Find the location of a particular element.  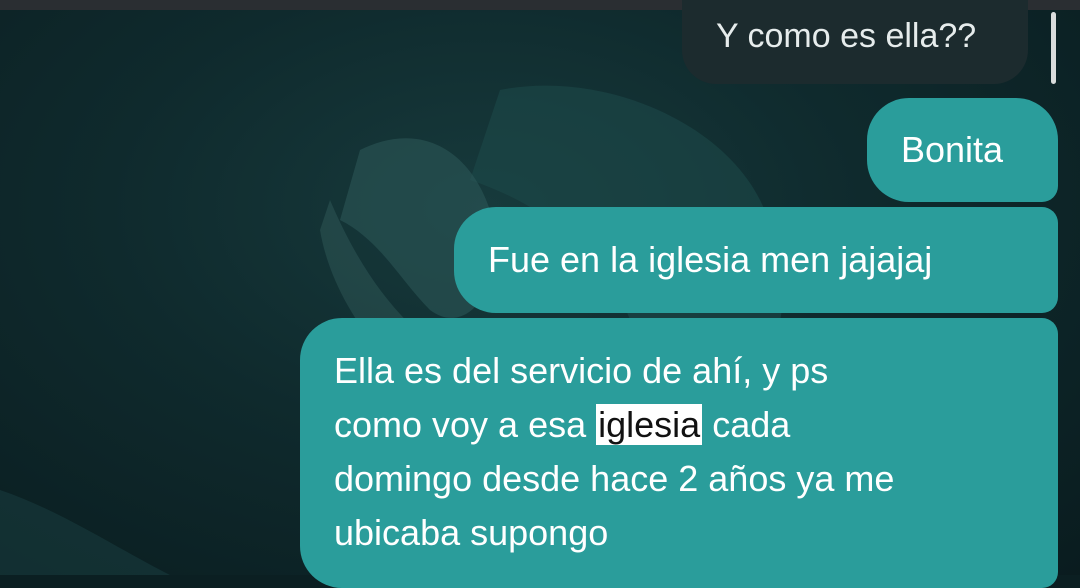

message-bubble-sent: Fue en la iglesia men jajajaj is located at coordinates (756, 260).